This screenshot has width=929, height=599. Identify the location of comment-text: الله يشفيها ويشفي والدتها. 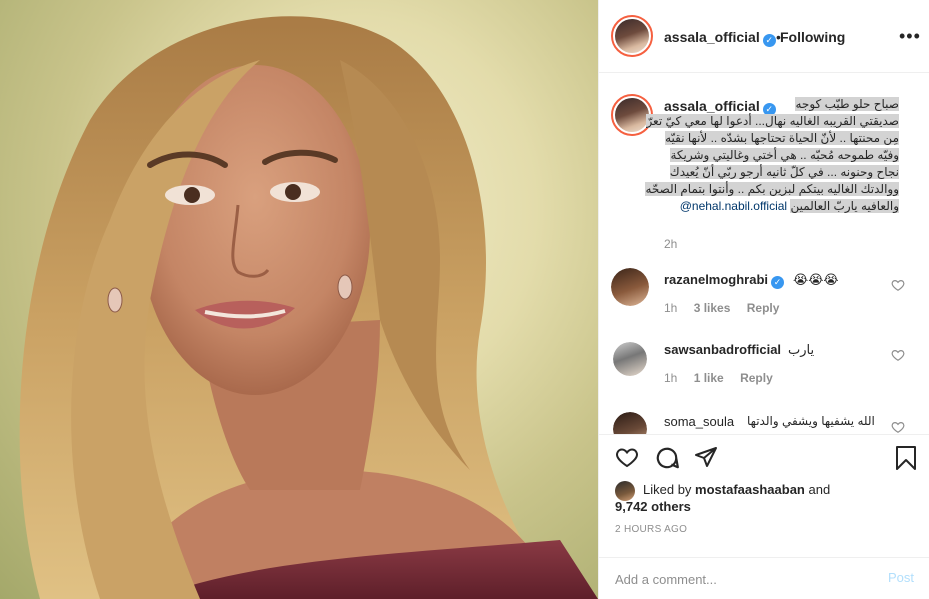
(811, 421).